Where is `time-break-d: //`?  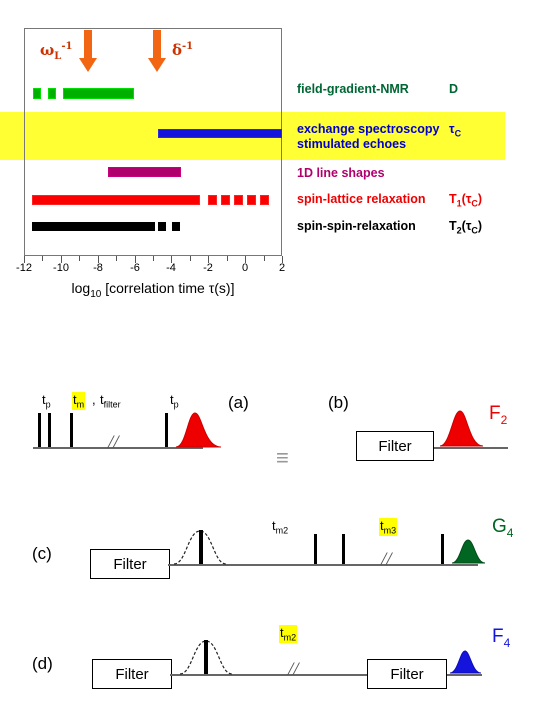 time-break-d: // is located at coordinates (293, 669).